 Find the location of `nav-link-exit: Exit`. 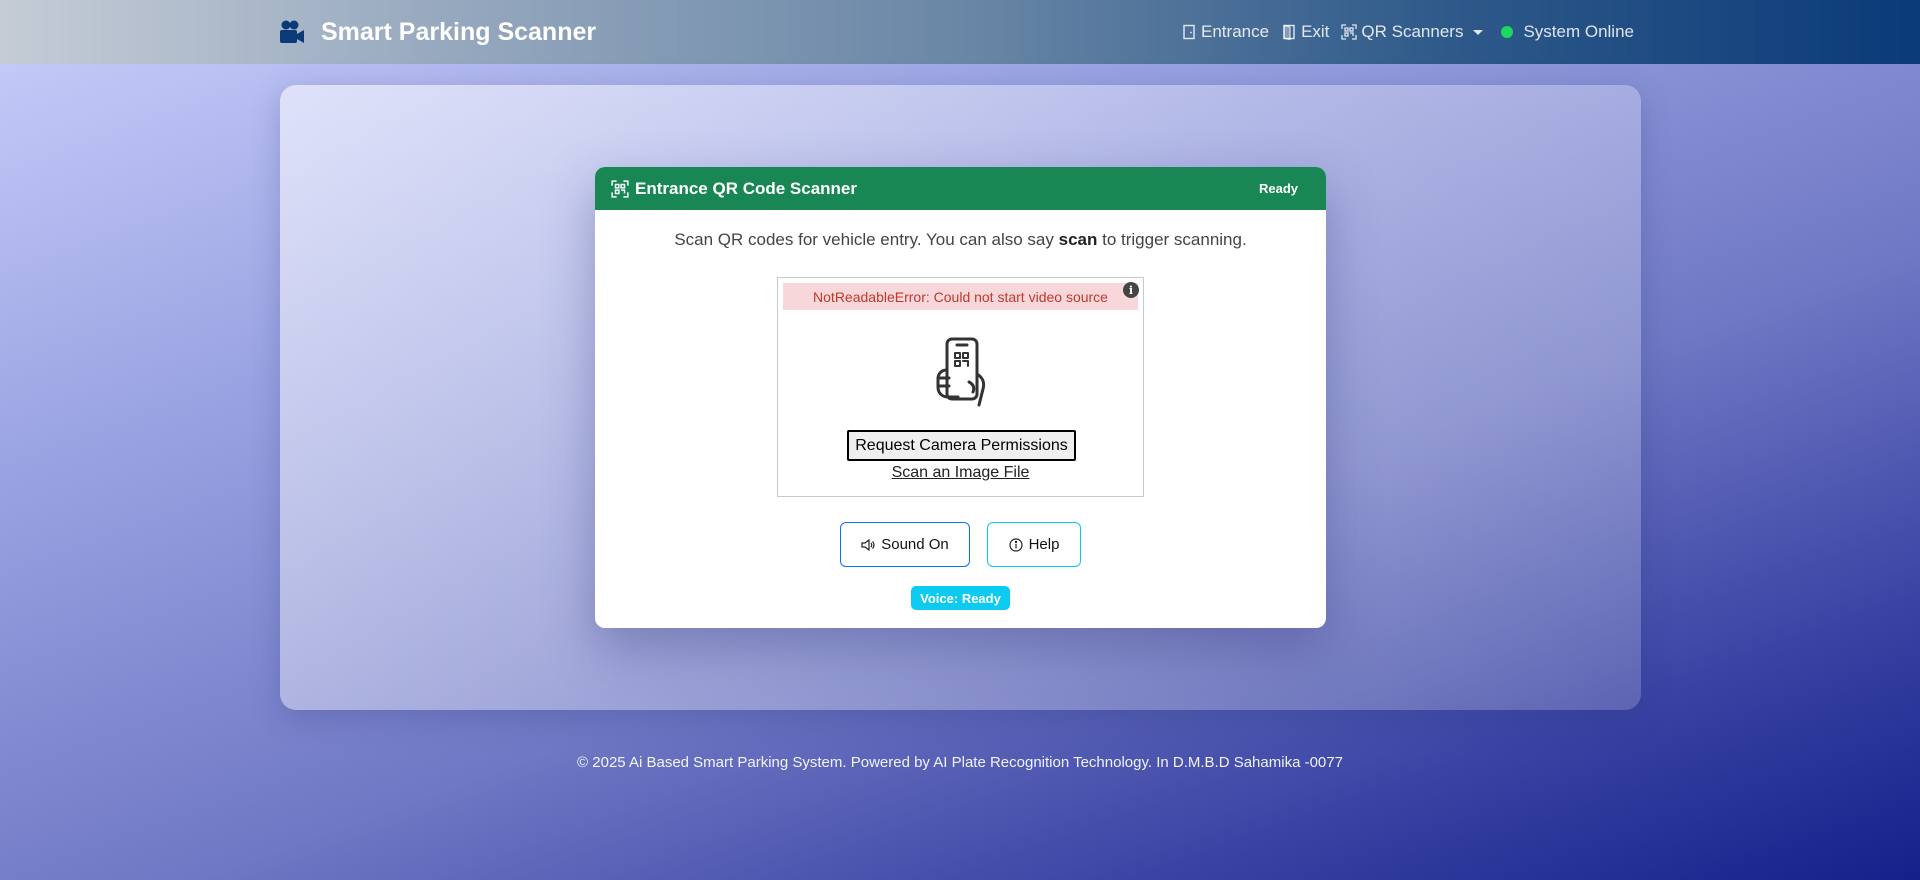

nav-link-exit: Exit is located at coordinates (1305, 32).